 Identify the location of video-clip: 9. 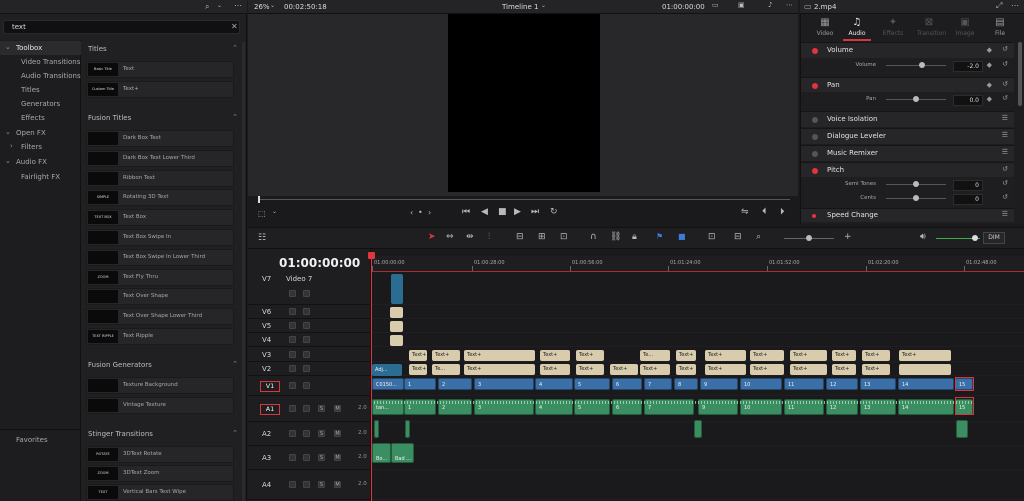
(719, 384).